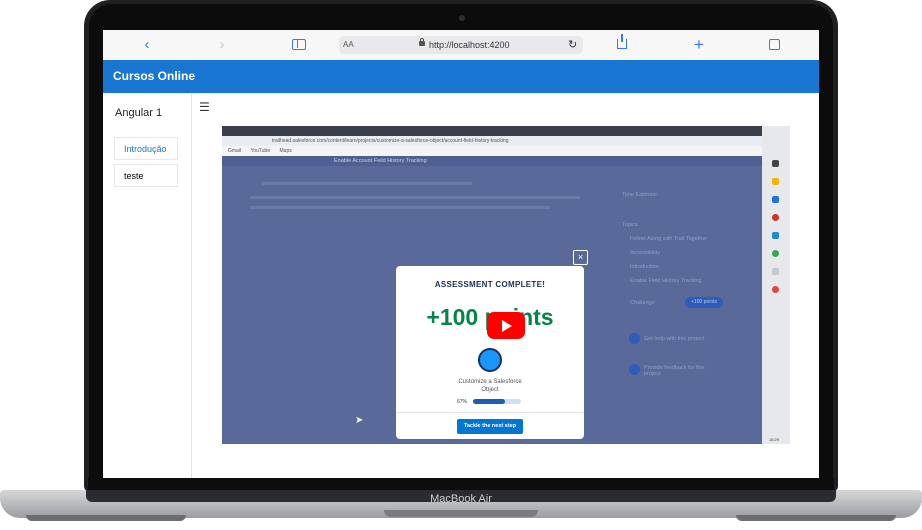 The image size is (922, 530). What do you see at coordinates (489, 401) in the screenshot?
I see `progress-fill` at bounding box center [489, 401].